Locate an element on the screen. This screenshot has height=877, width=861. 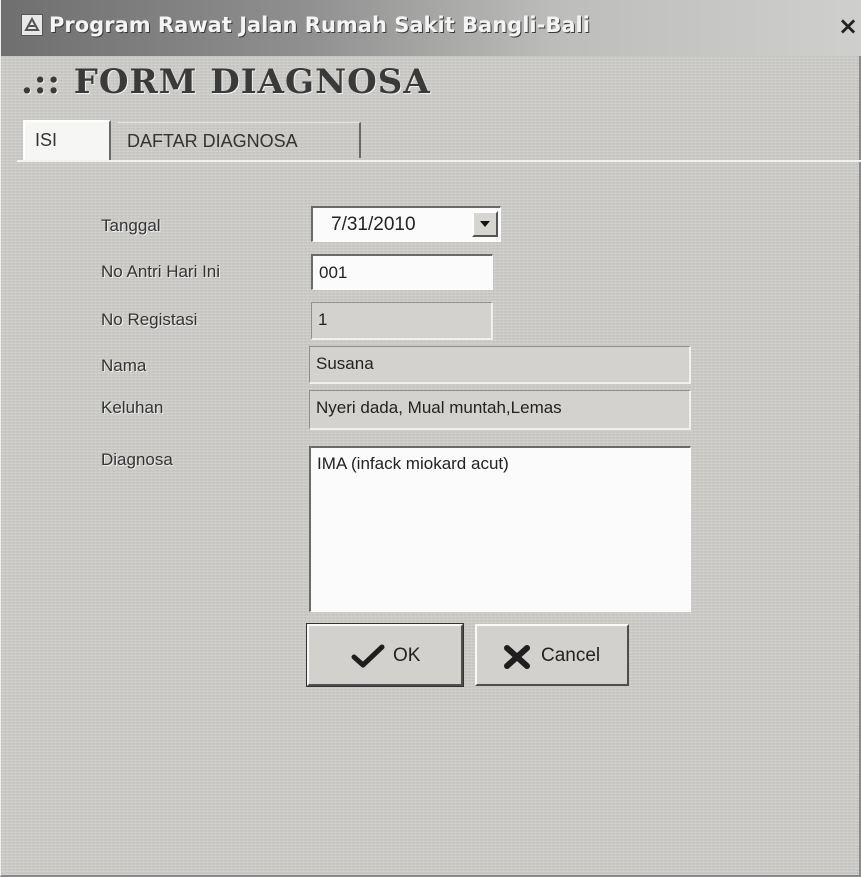
tab-daftar-diagnosa: DAFTAR DIAGNOSA is located at coordinates (239, 140).